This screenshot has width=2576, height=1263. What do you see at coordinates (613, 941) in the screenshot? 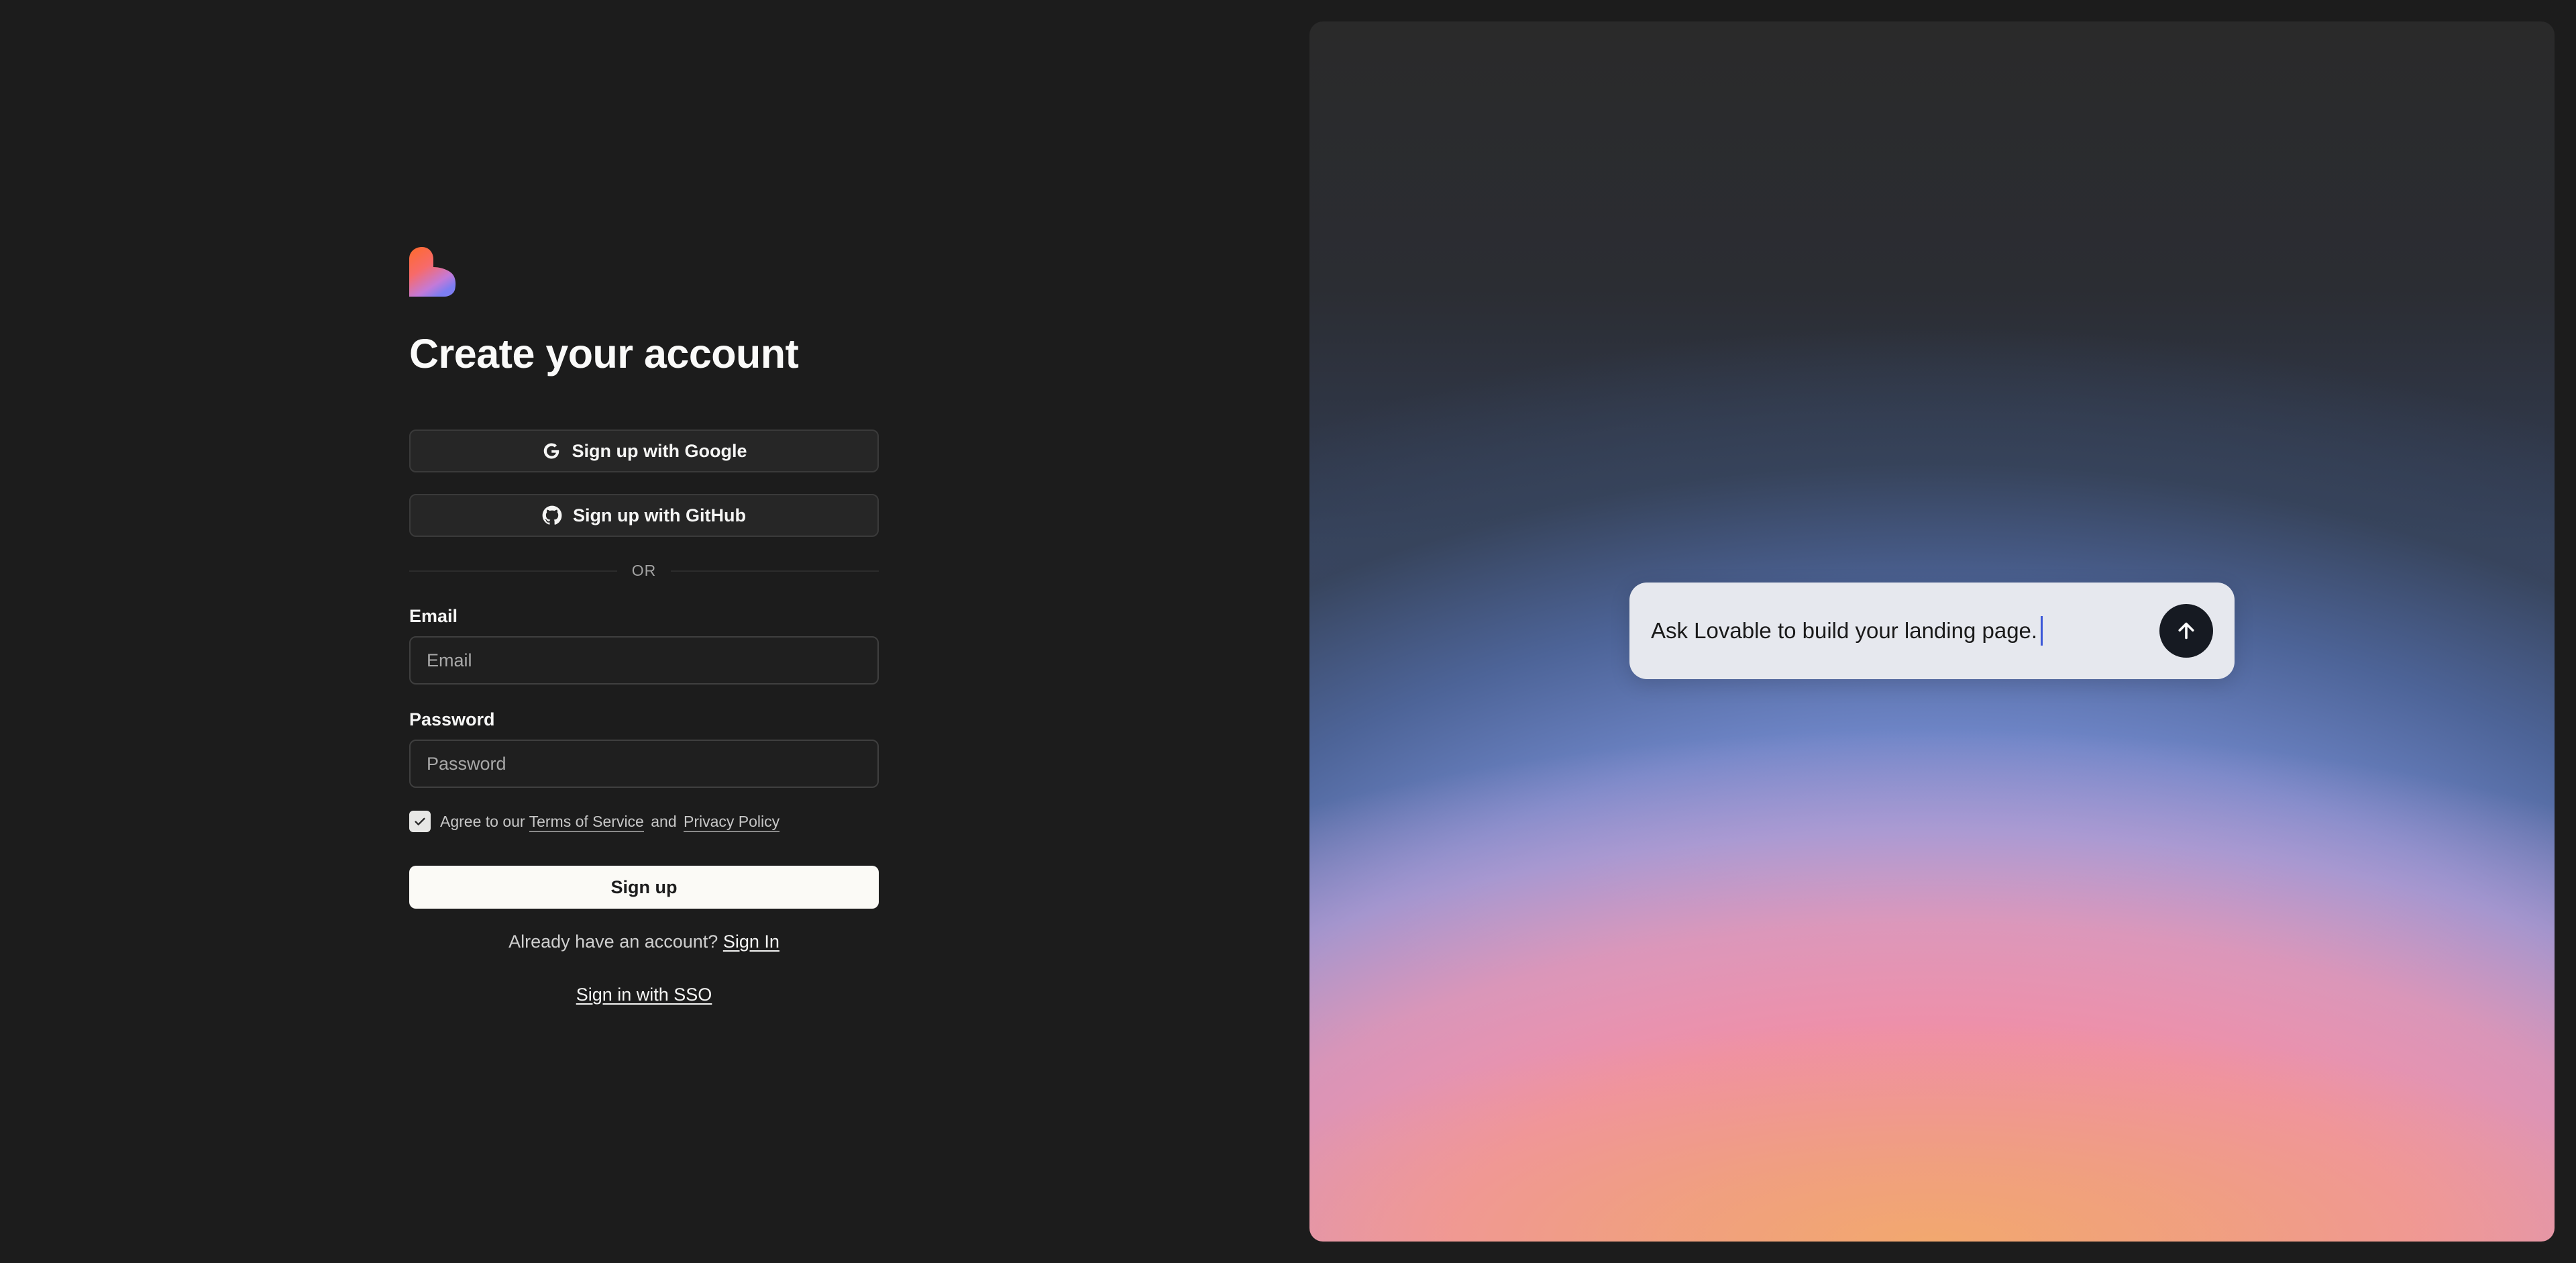
I see `have-account-text: Already have an account?` at bounding box center [613, 941].